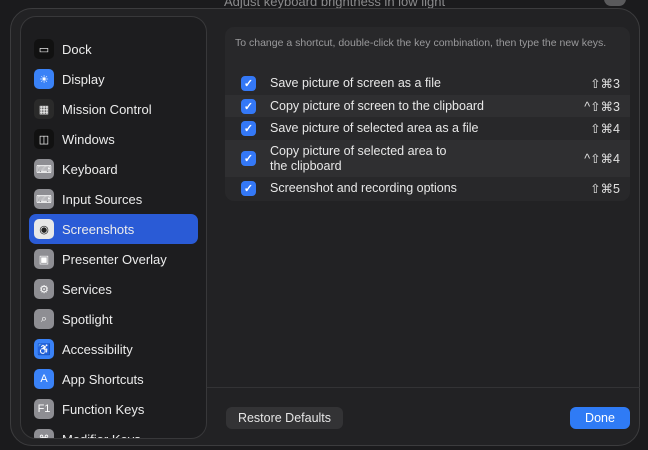 This screenshot has height=450, width=648. What do you see at coordinates (615, 3) in the screenshot?
I see `background-toggle` at bounding box center [615, 3].